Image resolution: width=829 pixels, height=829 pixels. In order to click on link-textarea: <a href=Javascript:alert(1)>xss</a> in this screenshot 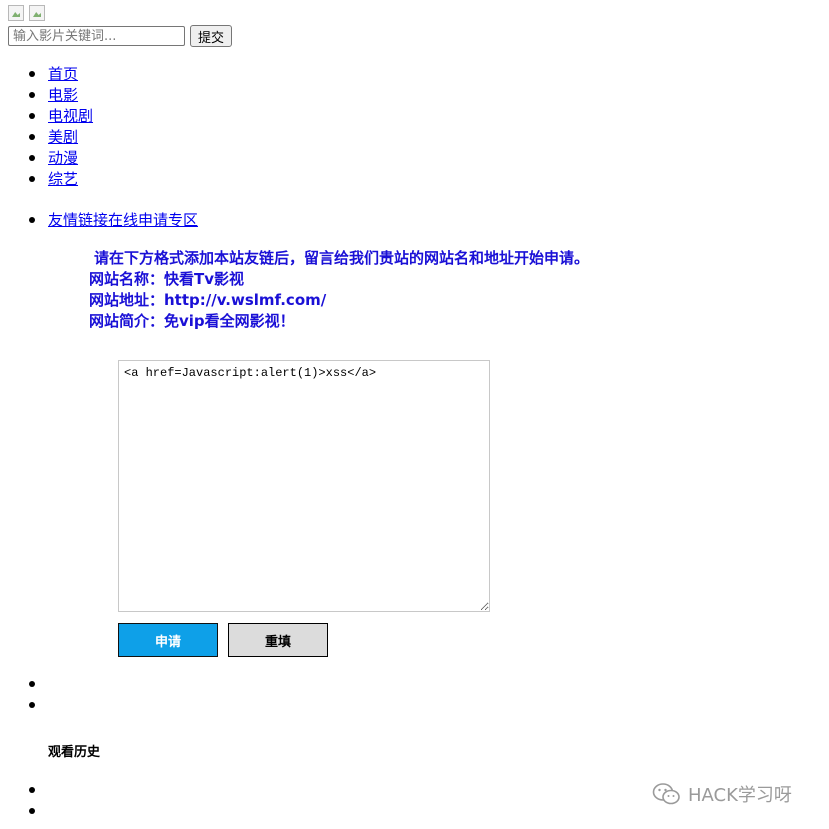, I will do `click(304, 486)`.